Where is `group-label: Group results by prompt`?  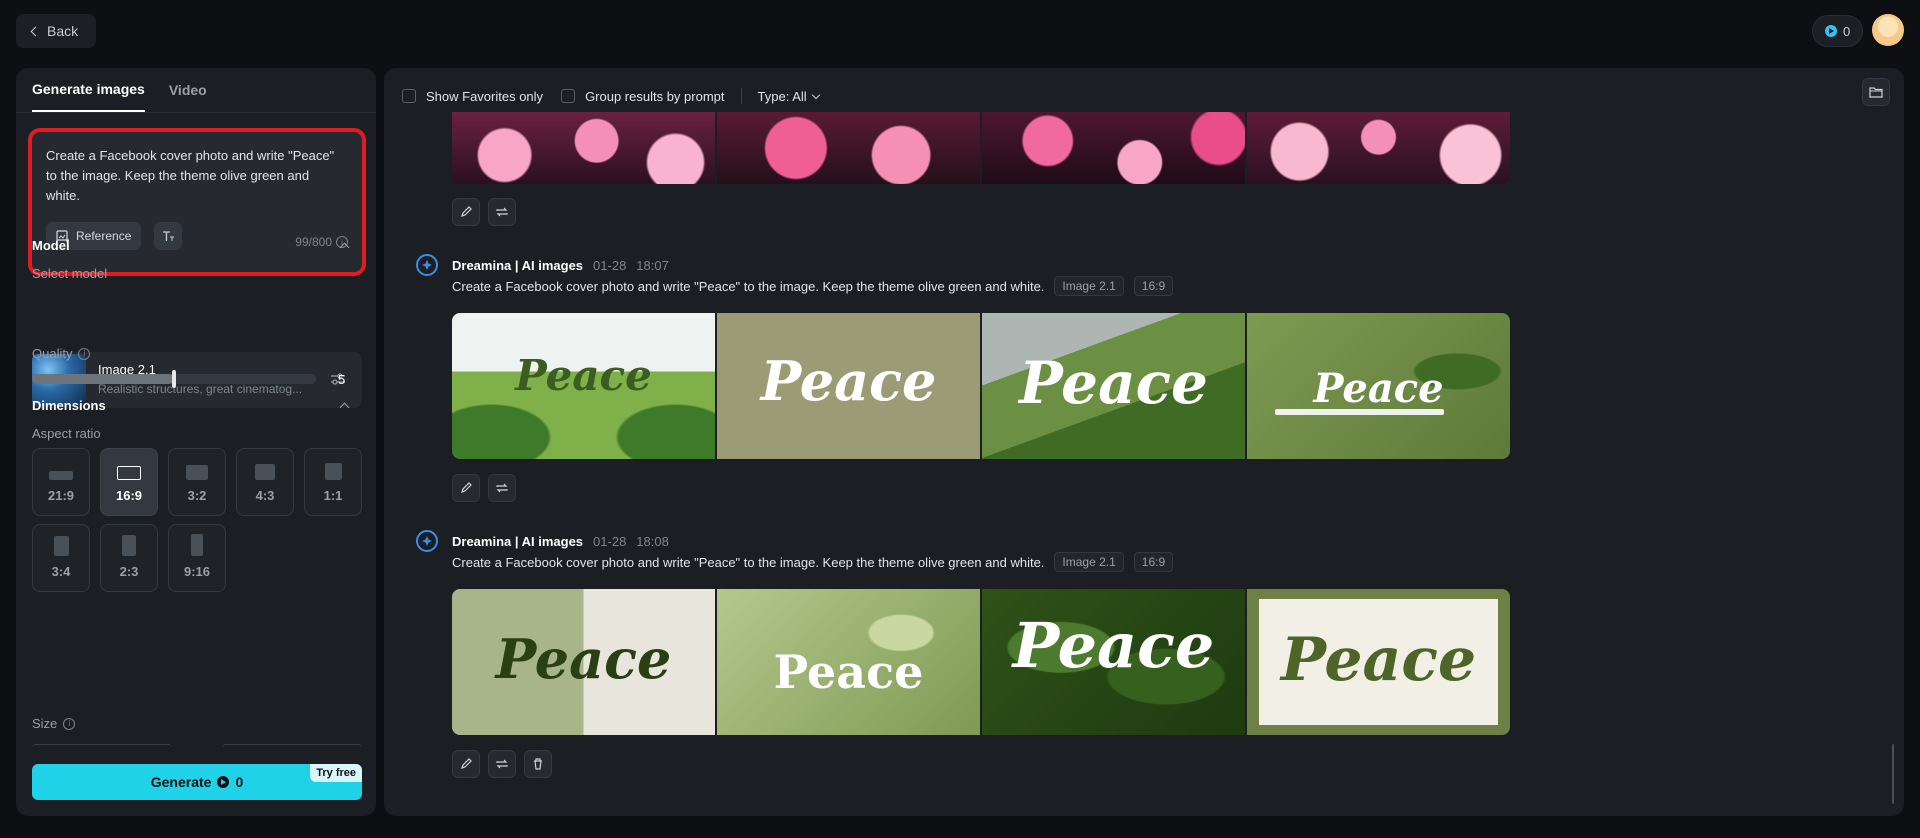
group-label: Group results by prompt is located at coordinates (654, 96).